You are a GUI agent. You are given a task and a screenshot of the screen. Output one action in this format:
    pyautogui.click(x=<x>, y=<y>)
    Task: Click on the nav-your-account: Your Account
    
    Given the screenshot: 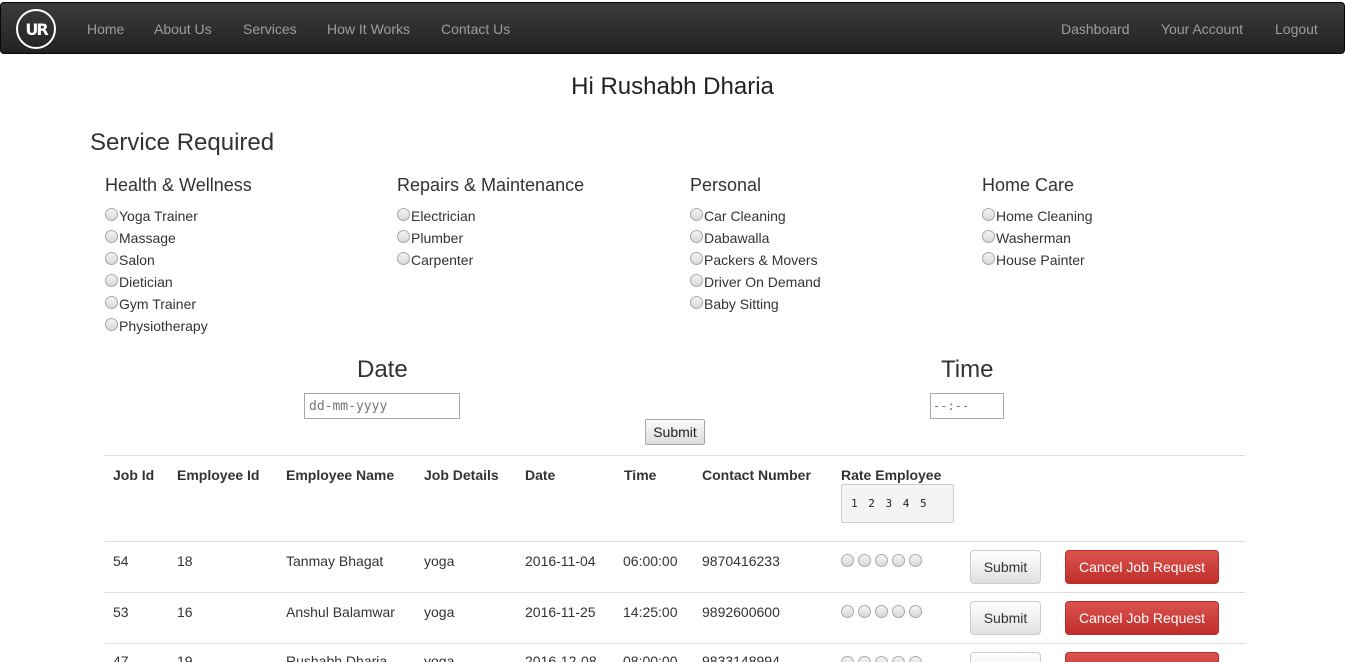 What is the action you would take?
    pyautogui.click(x=1202, y=29)
    